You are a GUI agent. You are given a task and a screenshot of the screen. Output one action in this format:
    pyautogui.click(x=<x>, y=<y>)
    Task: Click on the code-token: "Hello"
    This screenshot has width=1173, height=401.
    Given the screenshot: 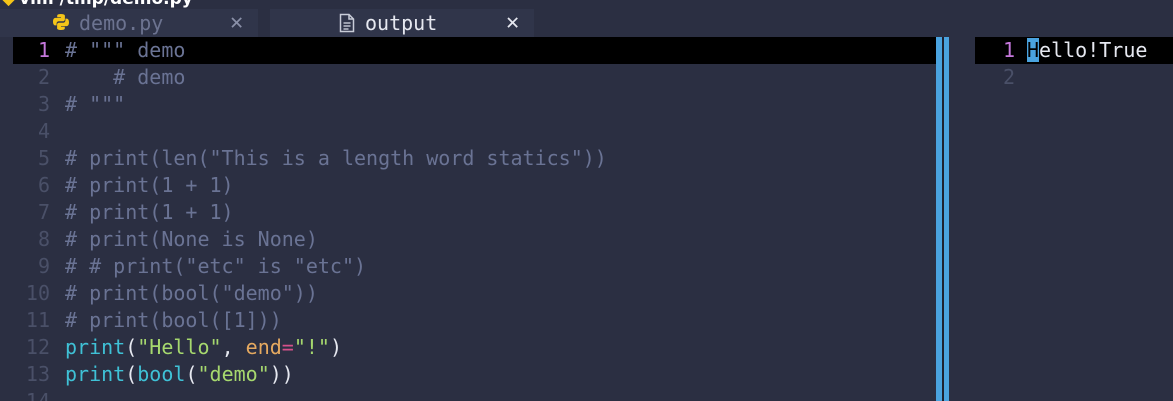 What is the action you would take?
    pyautogui.click(x=179, y=347)
    